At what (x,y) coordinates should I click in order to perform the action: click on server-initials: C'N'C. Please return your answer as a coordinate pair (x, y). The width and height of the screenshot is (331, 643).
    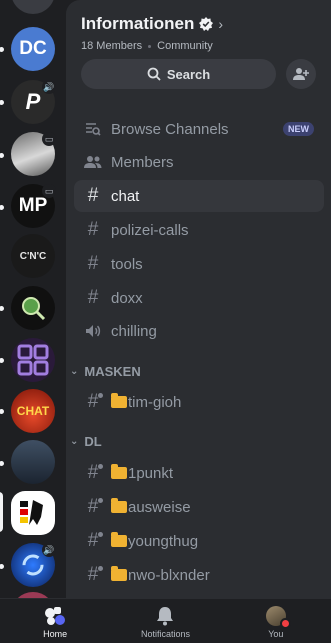
    Looking at the image, I should click on (33, 256).